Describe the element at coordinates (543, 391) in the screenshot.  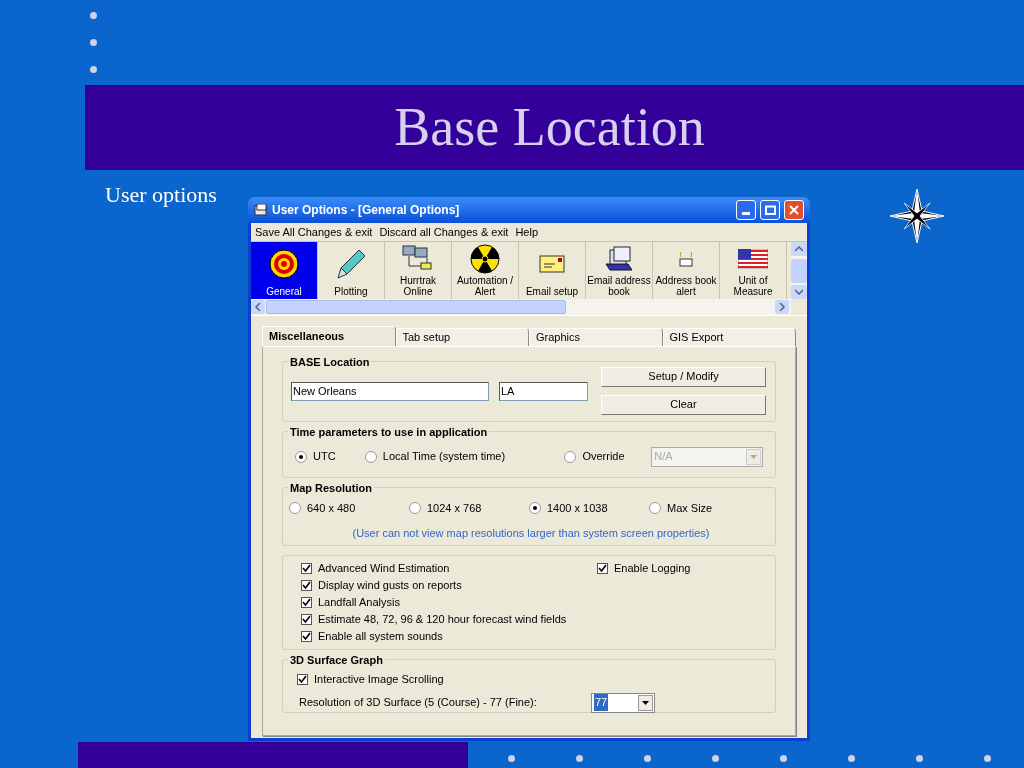
I see `text-field: LA` at that location.